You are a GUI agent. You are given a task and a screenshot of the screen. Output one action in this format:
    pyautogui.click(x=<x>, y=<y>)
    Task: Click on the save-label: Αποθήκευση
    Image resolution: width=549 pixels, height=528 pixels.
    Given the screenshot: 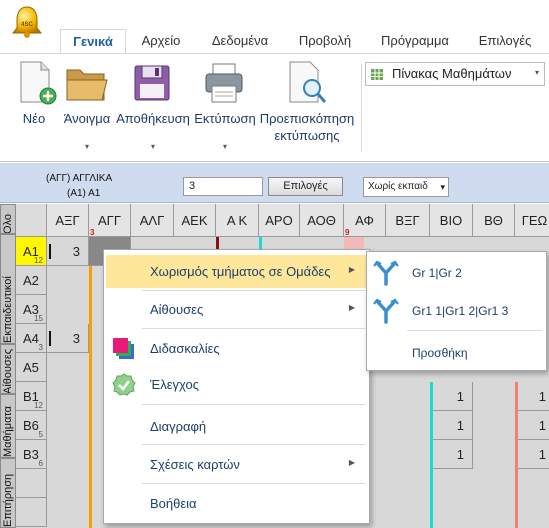 What is the action you would take?
    pyautogui.click(x=153, y=118)
    